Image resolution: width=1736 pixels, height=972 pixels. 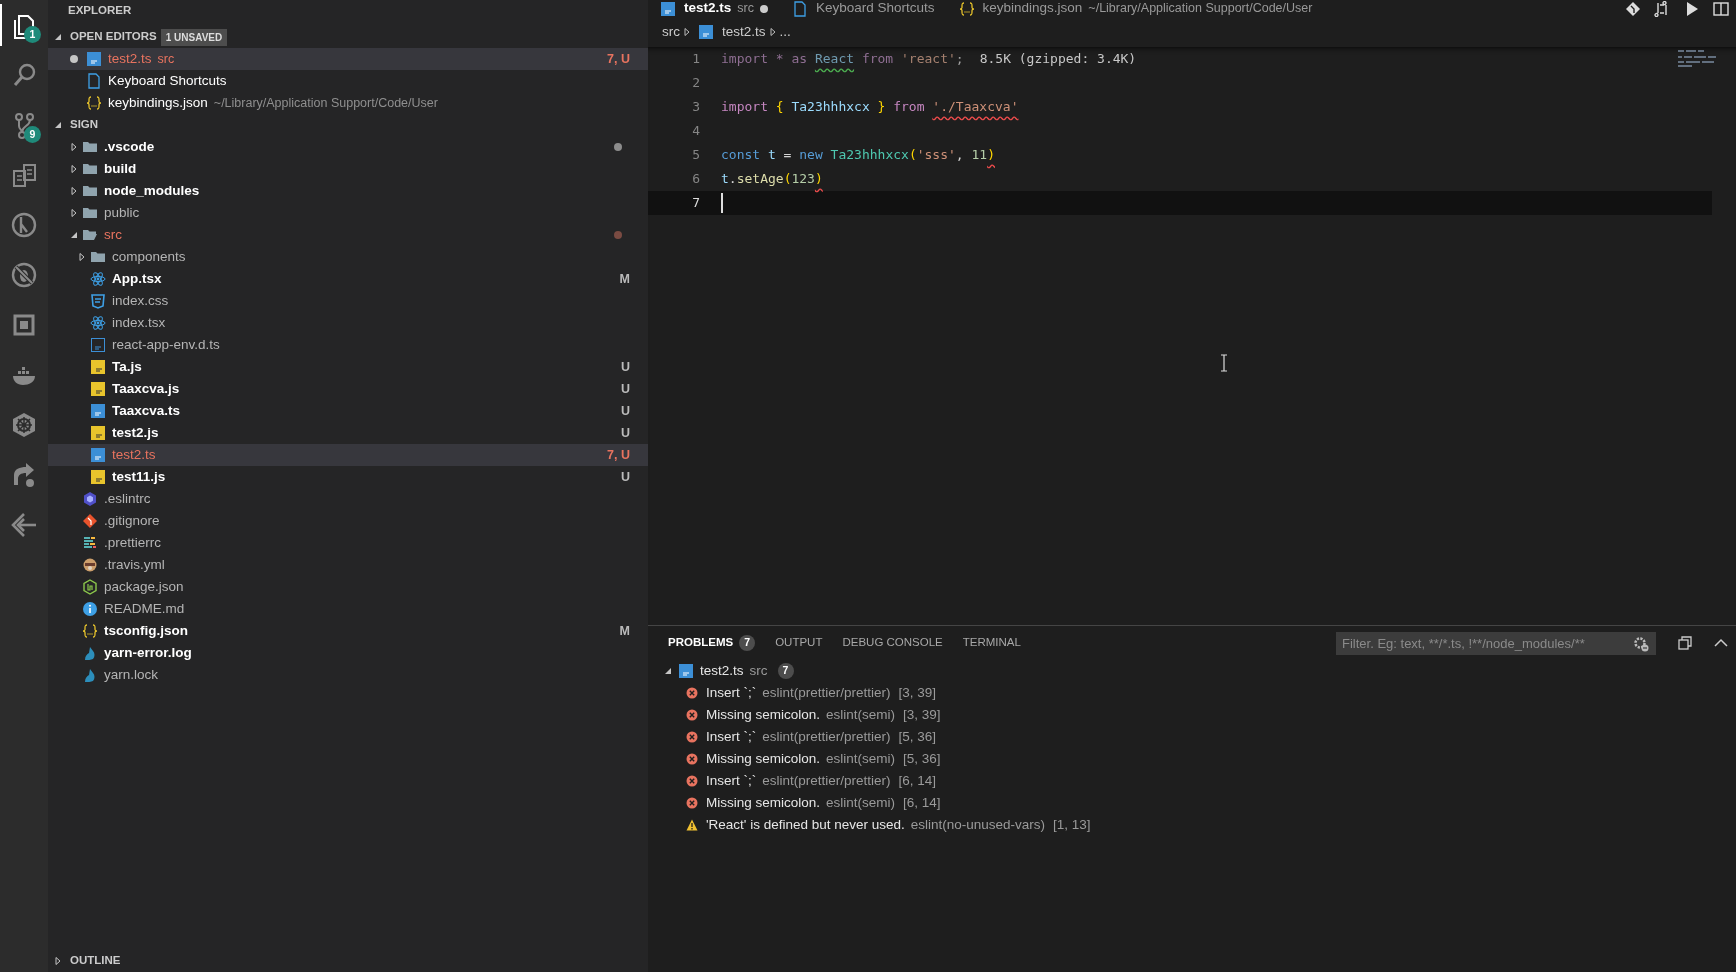 I want to click on file-name: package.json, so click(x=144, y=586).